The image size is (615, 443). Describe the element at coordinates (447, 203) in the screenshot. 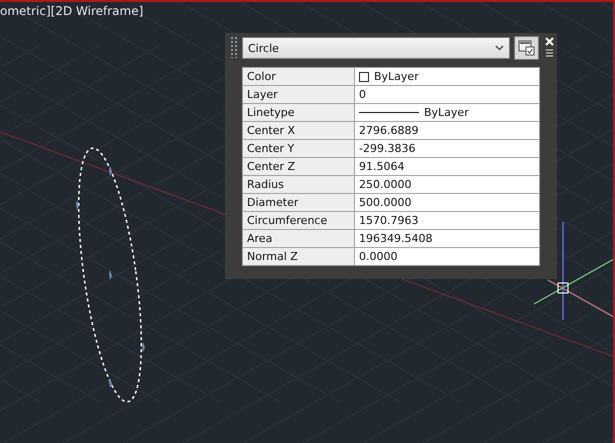

I see `property-value: 500.0000` at that location.